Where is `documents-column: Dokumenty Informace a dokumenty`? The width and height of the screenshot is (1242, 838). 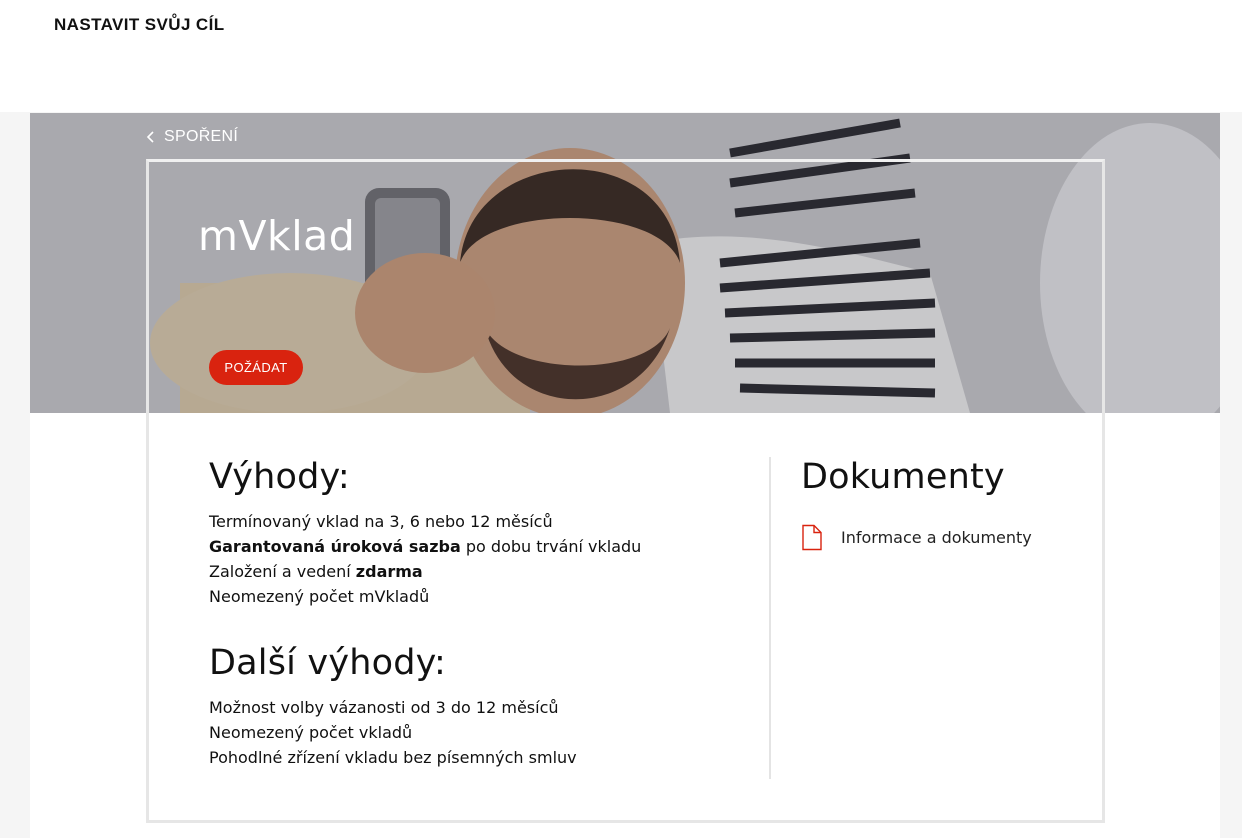
documents-column: Dokumenty Informace a dokumenty is located at coordinates (941, 503).